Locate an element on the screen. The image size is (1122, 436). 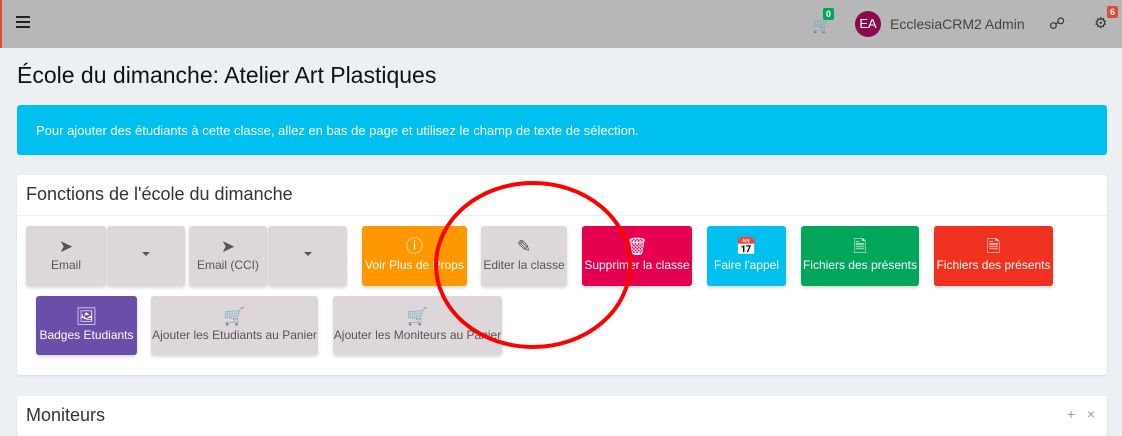
red-circle-annotation is located at coordinates (533, 265).